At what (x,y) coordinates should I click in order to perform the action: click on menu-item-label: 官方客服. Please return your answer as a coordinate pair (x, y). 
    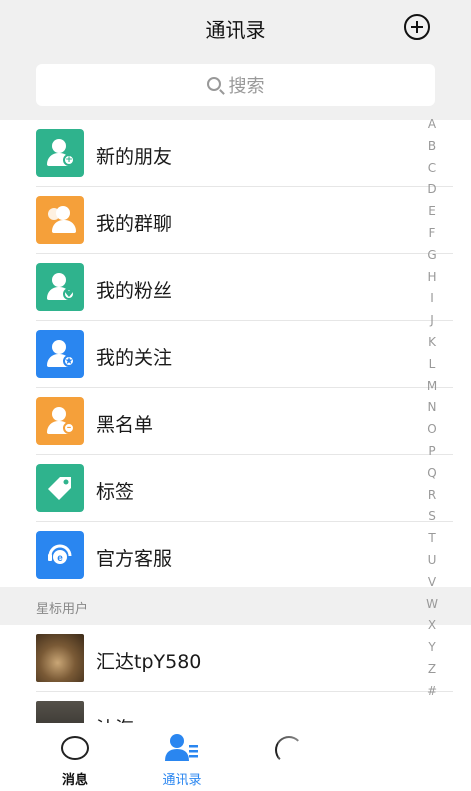
    Looking at the image, I should click on (134, 559).